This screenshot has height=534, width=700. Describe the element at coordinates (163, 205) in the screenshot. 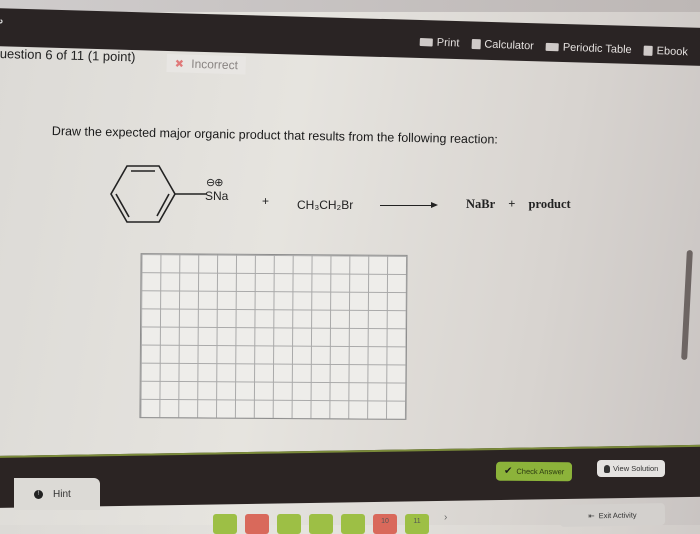

I see `double-bond` at that location.